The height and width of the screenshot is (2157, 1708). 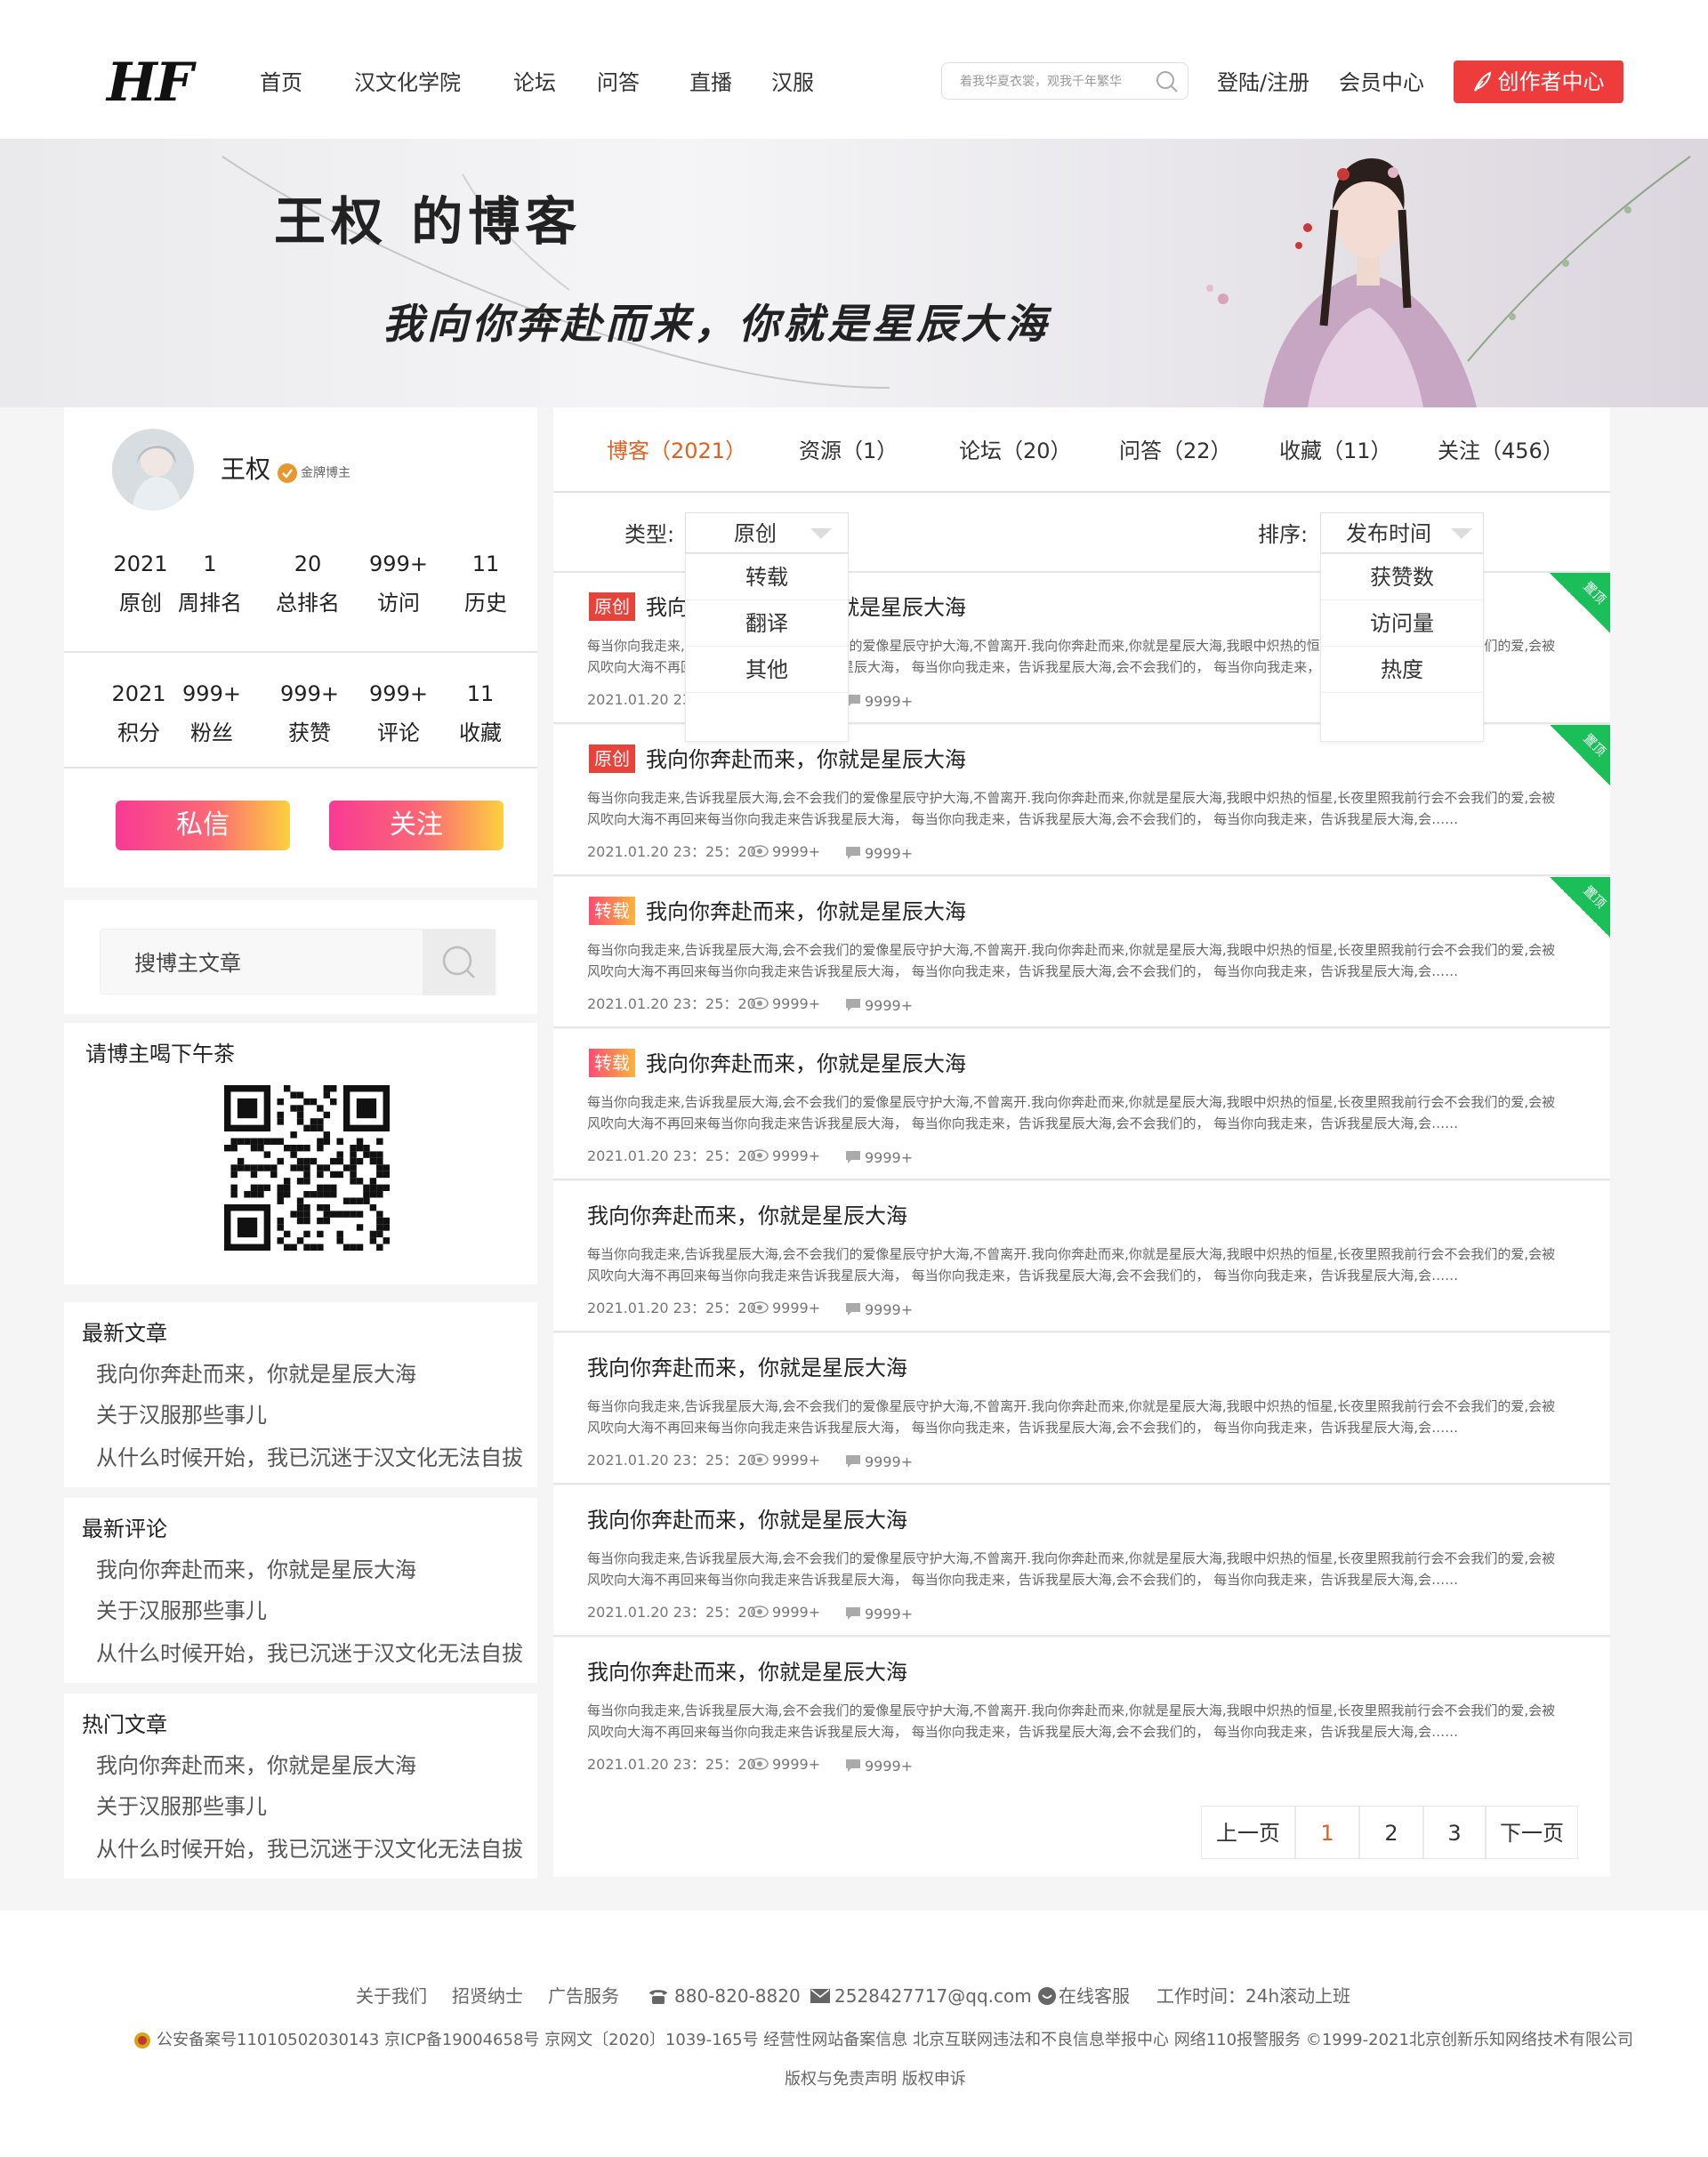 I want to click on sort-select: 发布时间, so click(x=1402, y=532).